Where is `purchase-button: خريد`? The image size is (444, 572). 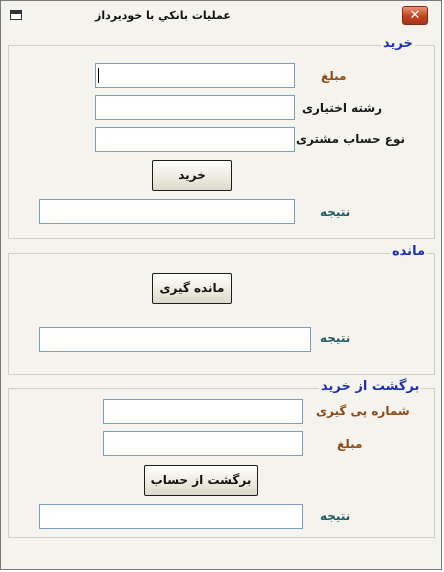 purchase-button: خريد is located at coordinates (192, 175).